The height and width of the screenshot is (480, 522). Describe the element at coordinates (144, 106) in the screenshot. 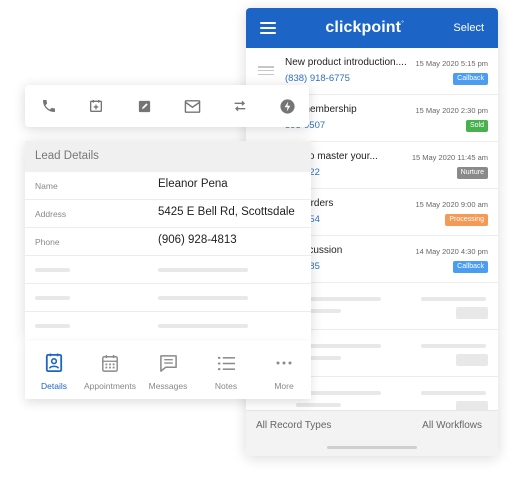

I see `note-edit-icon` at that location.